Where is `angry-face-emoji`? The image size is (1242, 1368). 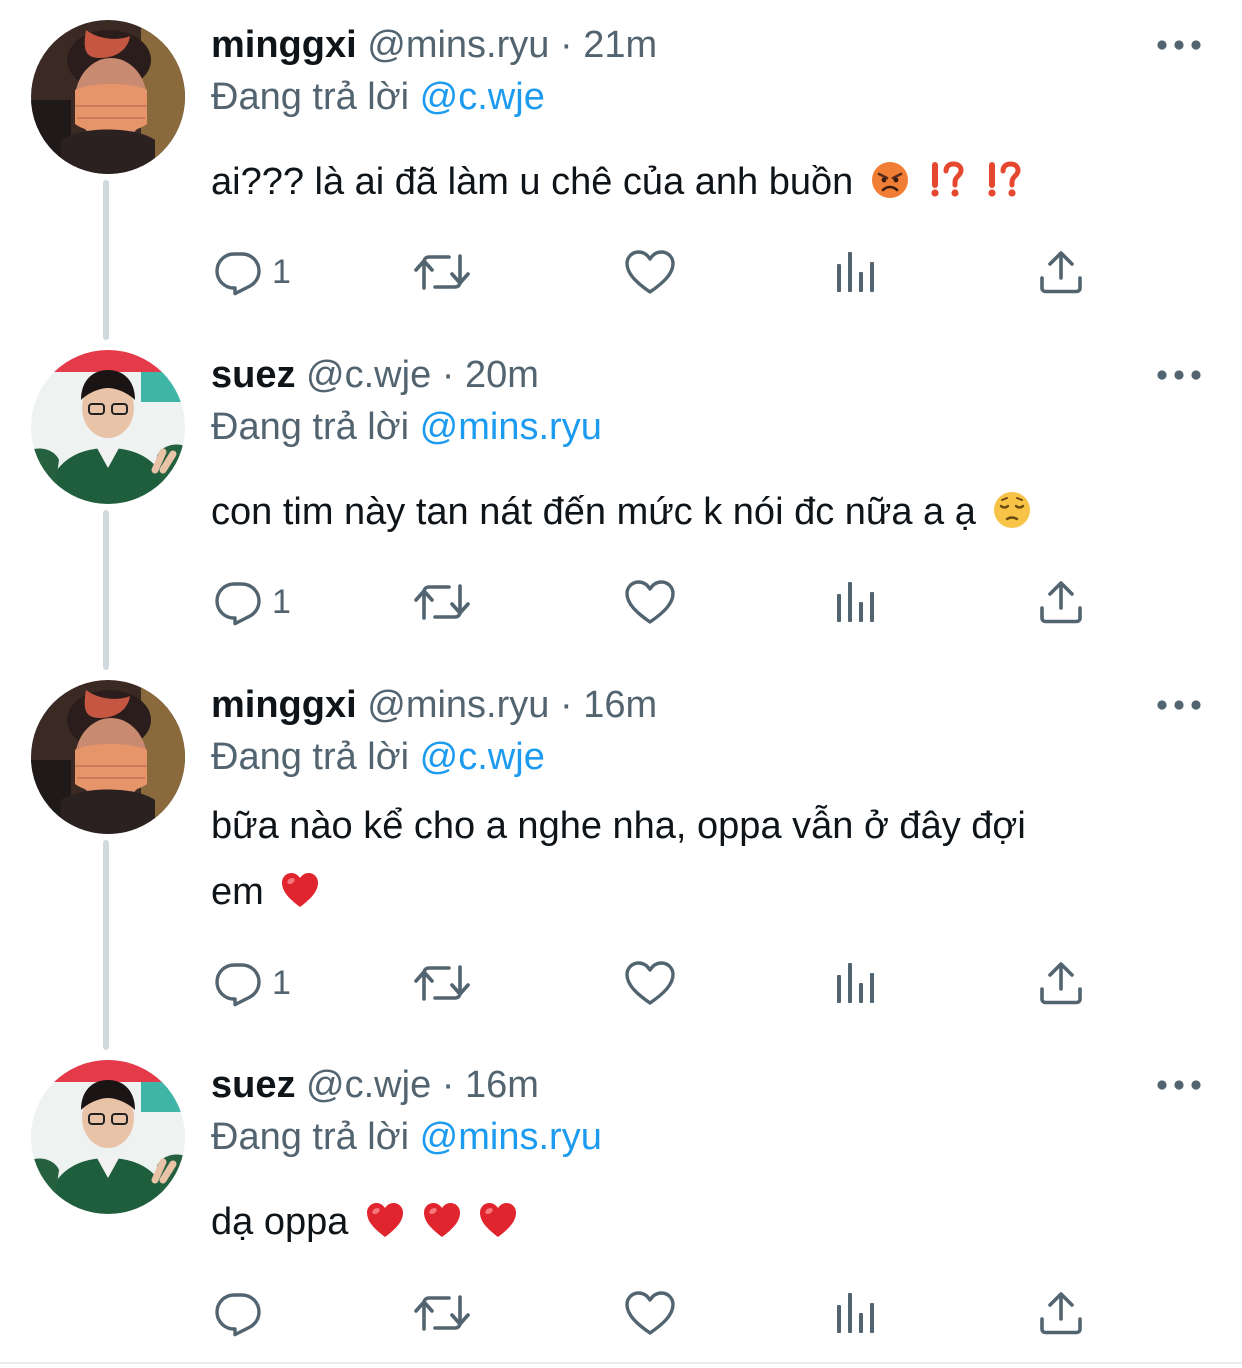 angry-face-emoji is located at coordinates (890, 180).